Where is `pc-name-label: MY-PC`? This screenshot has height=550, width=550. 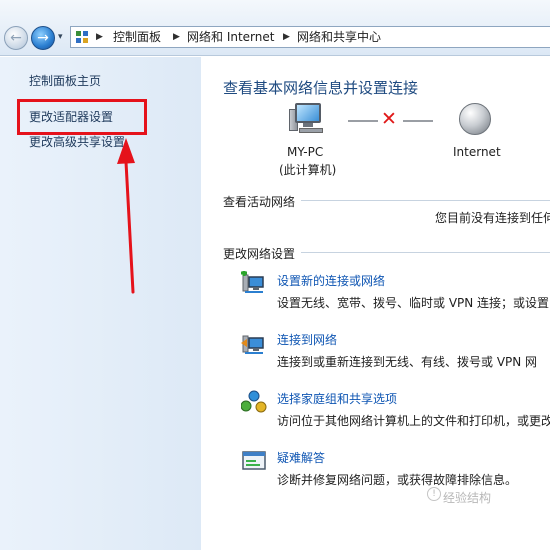 pc-name-label: MY-PC is located at coordinates (305, 152).